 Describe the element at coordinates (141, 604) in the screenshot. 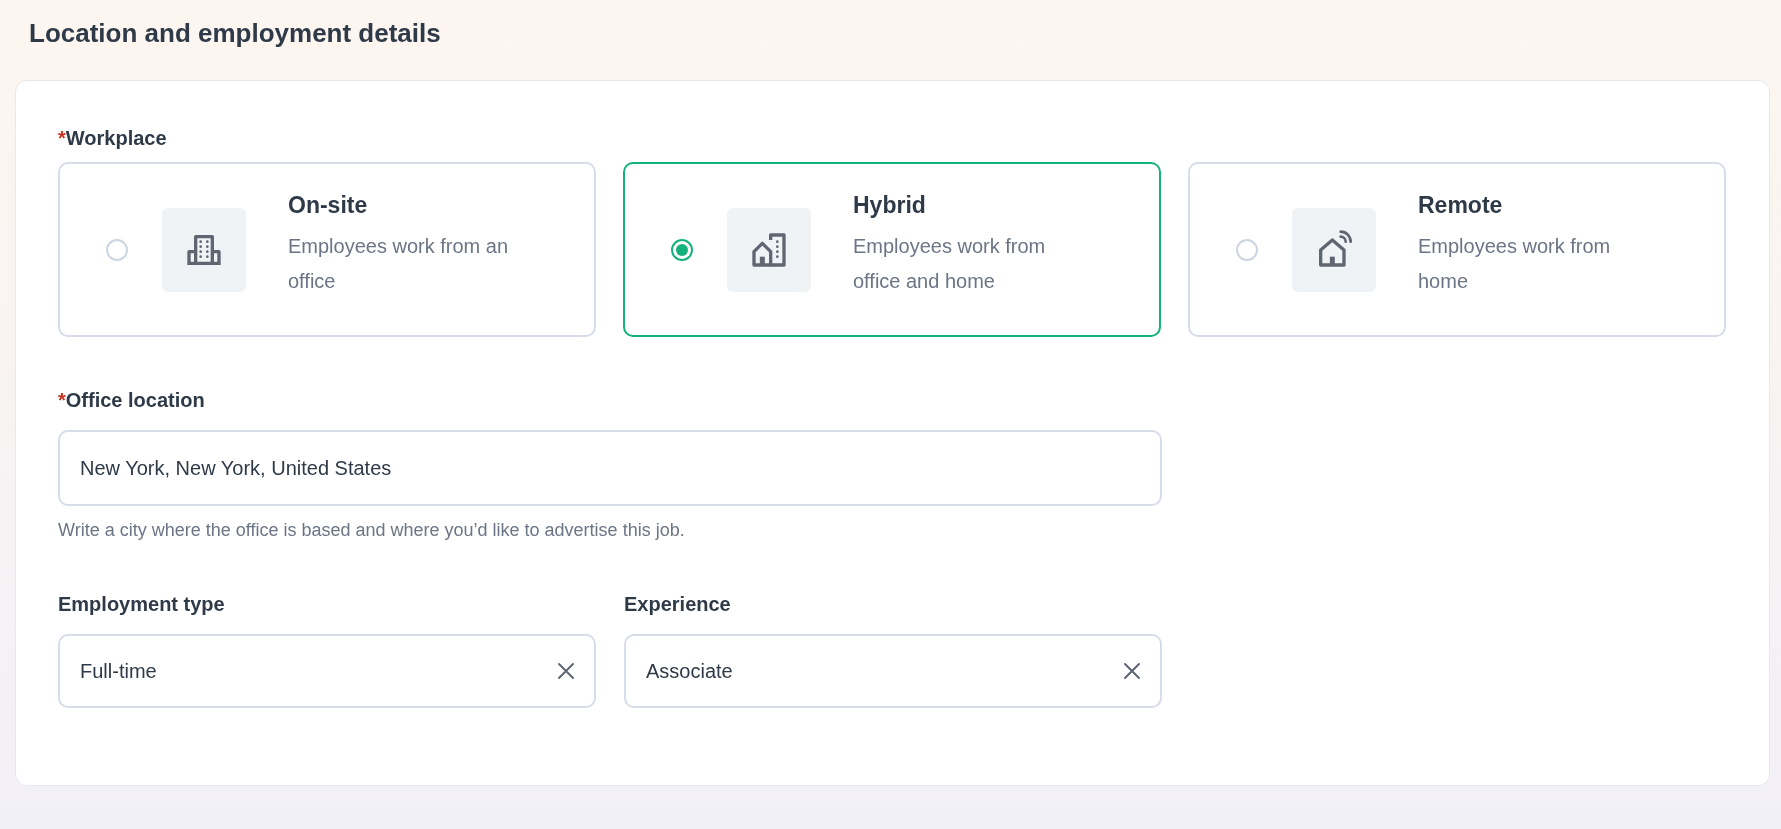

I see `field-label: Employment type` at that location.